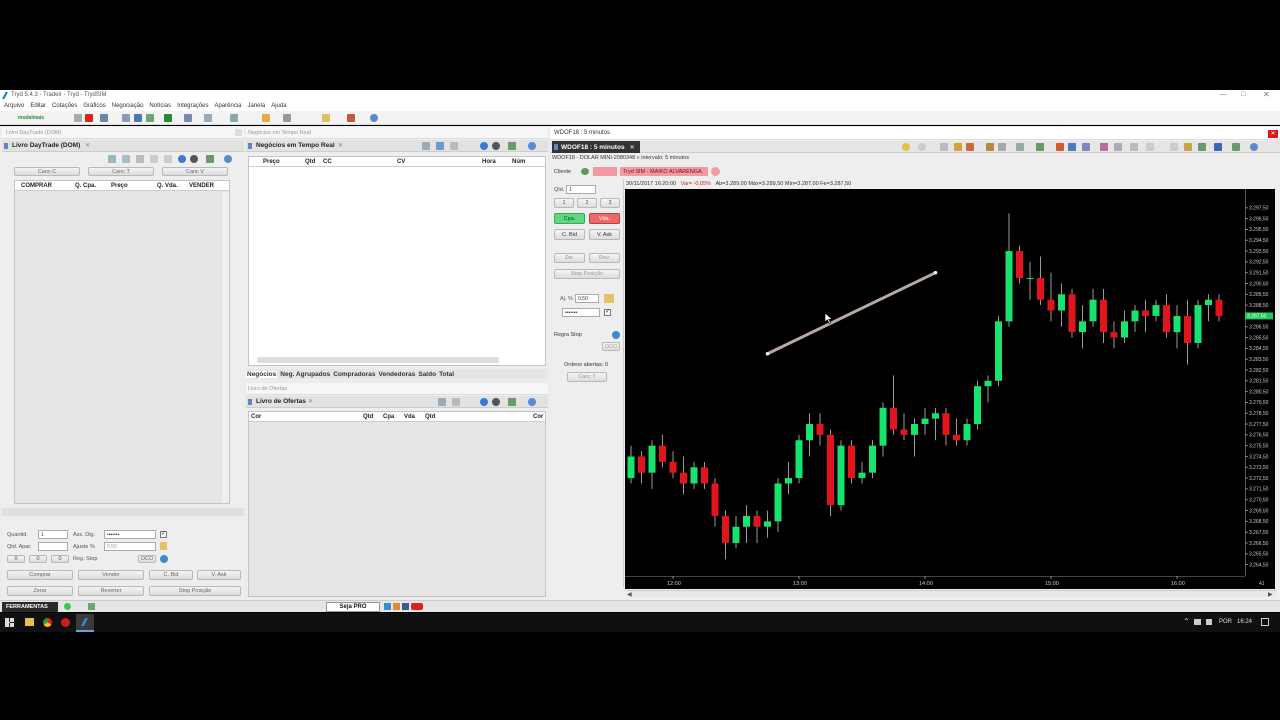 This screenshot has height=720, width=1280. I want to click on boleta-vda-button: Vda., so click(604, 218).